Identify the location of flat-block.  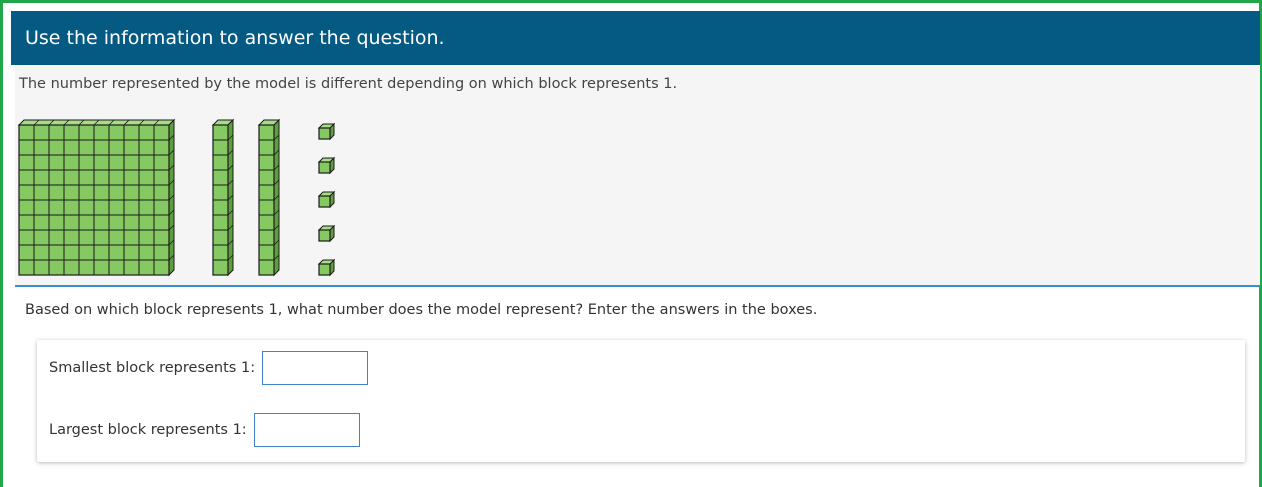
(96, 197).